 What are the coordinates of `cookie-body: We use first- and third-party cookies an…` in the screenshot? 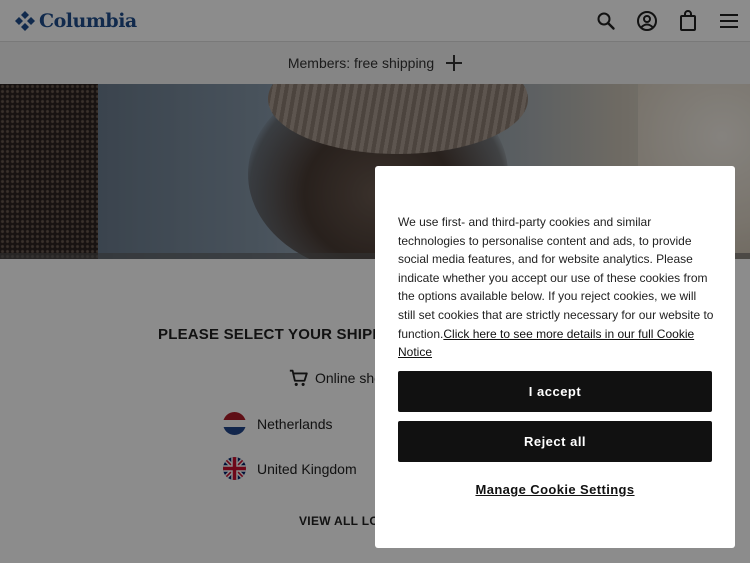 It's located at (556, 278).